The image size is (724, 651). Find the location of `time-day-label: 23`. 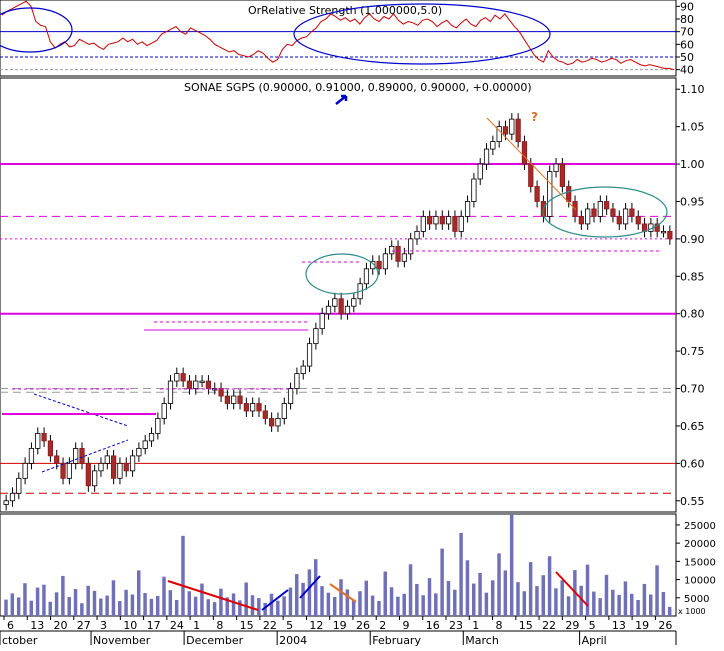

time-day-label: 23 is located at coordinates (456, 625).